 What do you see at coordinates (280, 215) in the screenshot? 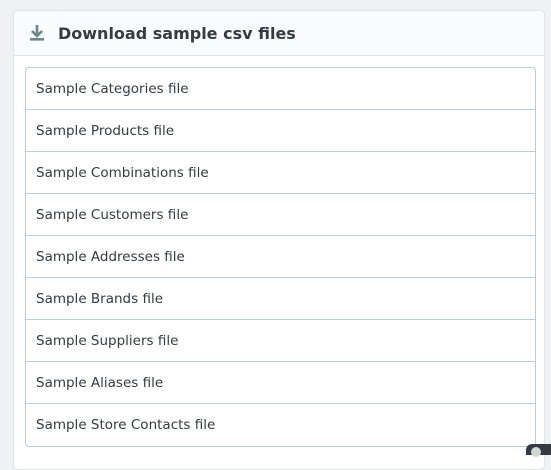
I see `sample-customers-file-link: Sample Customers file` at bounding box center [280, 215].